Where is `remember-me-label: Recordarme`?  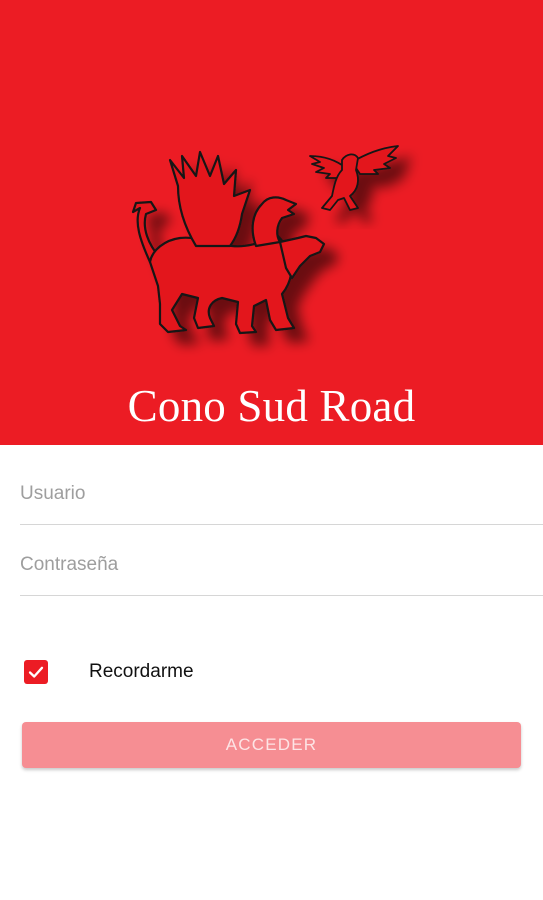 remember-me-label: Recordarme is located at coordinates (141, 671).